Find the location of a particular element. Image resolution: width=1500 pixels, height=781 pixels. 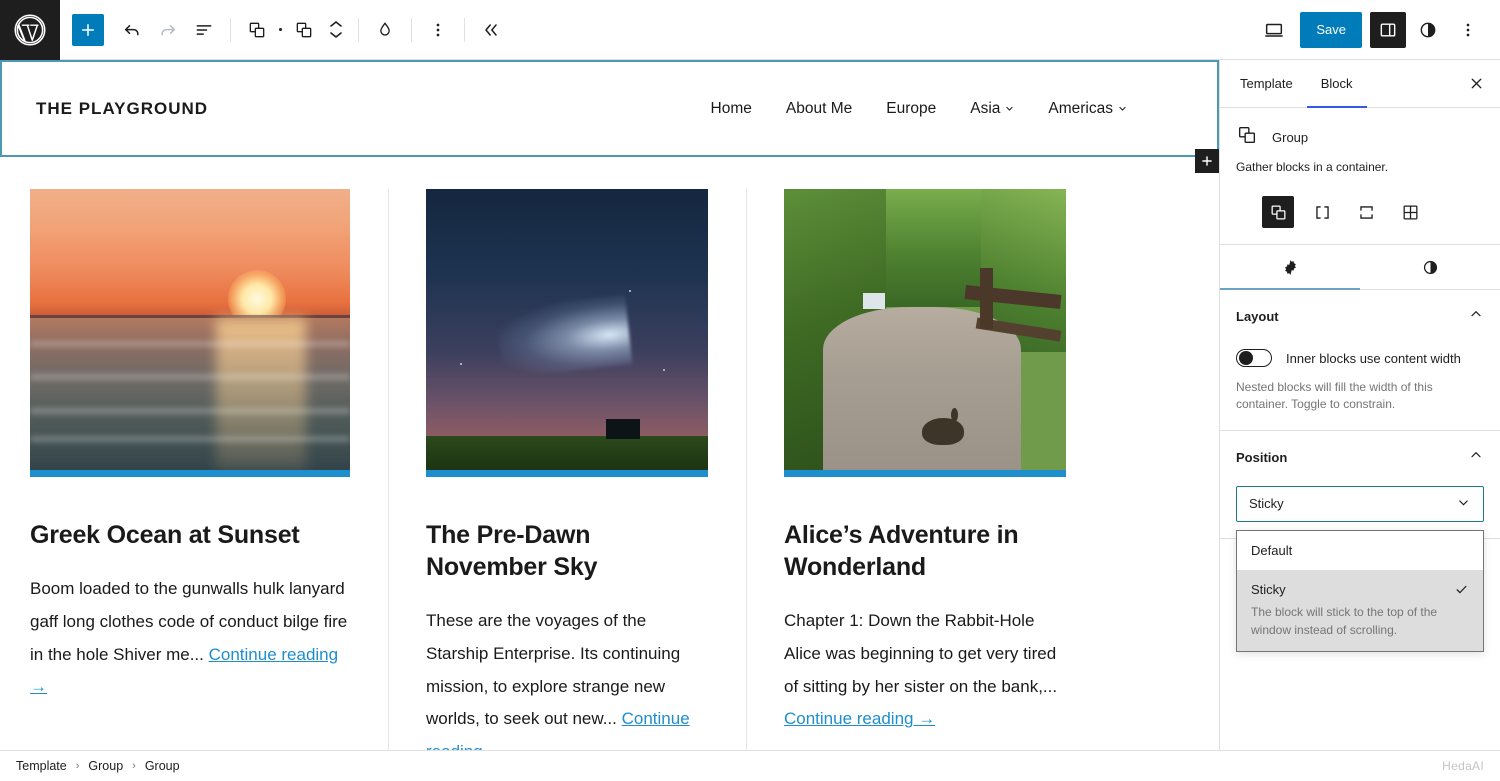

nav-label: Europe is located at coordinates (911, 108).